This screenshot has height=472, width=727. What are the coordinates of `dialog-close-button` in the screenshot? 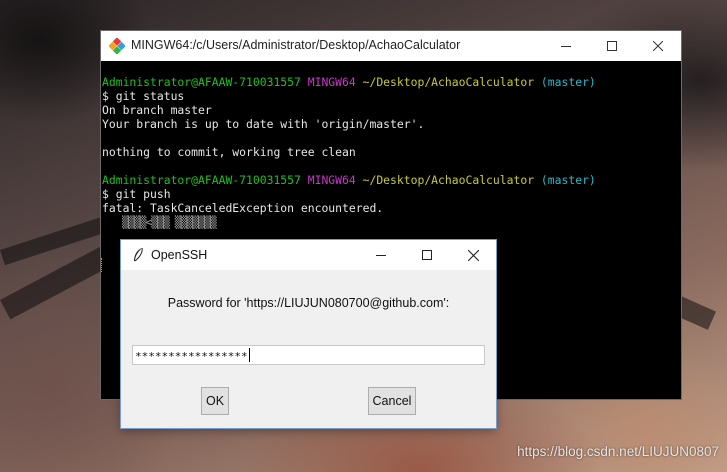 It's located at (473, 255).